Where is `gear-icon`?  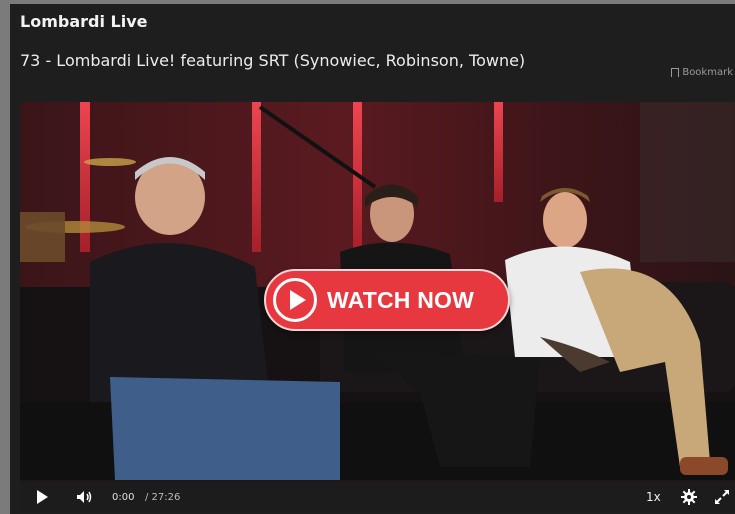 gear-icon is located at coordinates (689, 497).